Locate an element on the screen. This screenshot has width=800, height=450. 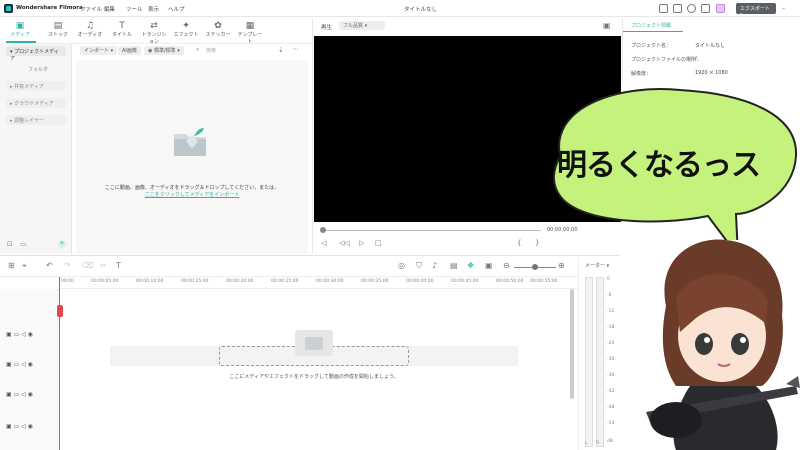
media-toolbar: インポート ▾ AI画像 ◉ 標準/標準 ▾ ⌕ 検索 ⇣ ⋯ is located at coordinates (194, 51).